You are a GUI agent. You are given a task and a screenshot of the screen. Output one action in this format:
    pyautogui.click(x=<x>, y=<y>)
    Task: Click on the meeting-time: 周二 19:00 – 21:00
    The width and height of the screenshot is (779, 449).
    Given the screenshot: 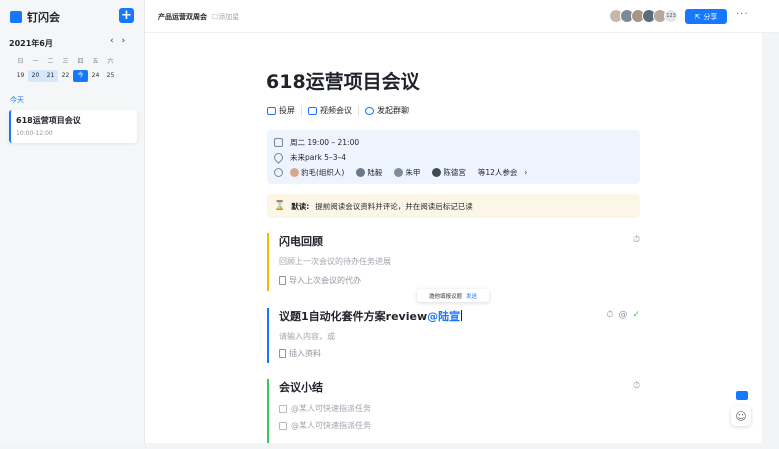 What is the action you would take?
    pyautogui.click(x=325, y=142)
    